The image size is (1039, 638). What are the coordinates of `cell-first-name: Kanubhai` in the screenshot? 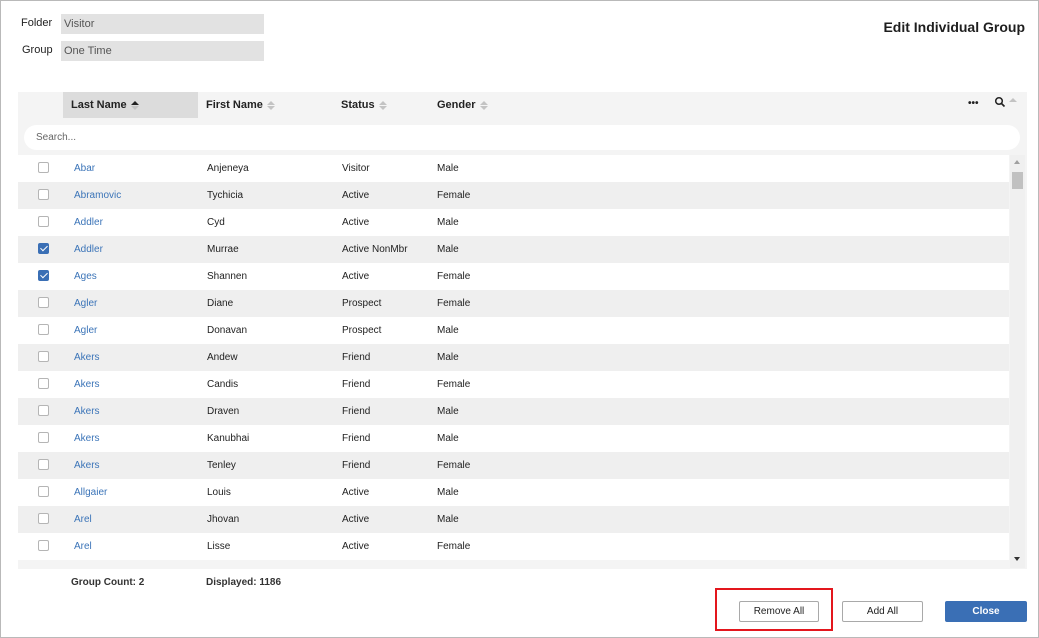 It's located at (228, 438).